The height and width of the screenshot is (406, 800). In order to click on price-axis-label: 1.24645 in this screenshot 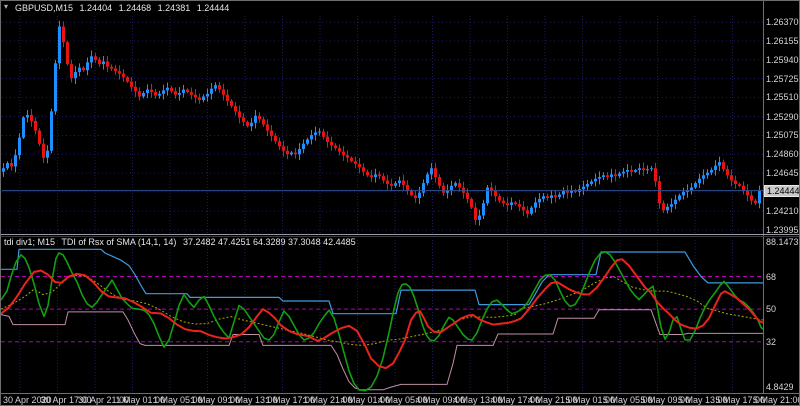, I will do `click(782, 173)`.